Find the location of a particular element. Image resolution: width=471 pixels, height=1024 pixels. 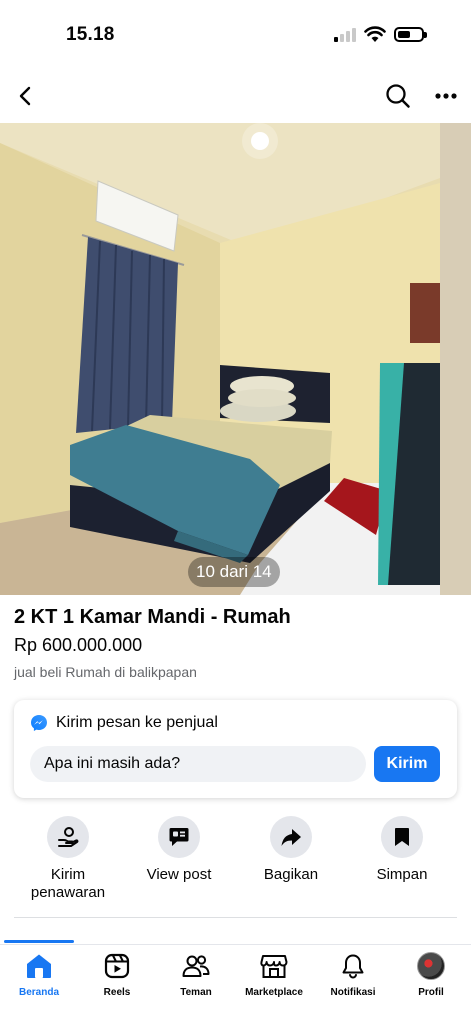

listing-price: Rp 600.000.000 is located at coordinates (78, 645).